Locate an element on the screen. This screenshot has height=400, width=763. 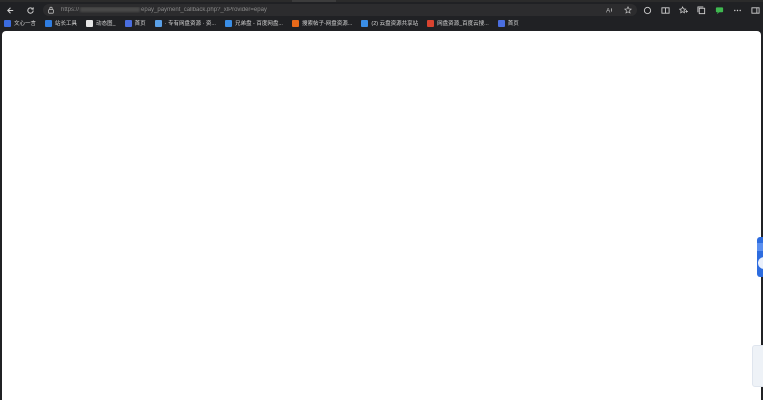
read-aloud-button: A is located at coordinates (610, 10).